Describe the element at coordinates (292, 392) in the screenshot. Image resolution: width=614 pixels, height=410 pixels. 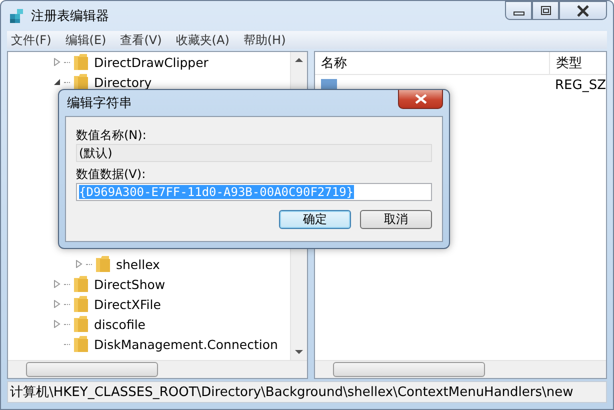
I see `registry-path: 计算机\HKEY_CLASSES_ROOT\Directory\Background\shellex\ContextMenuHandlers\new` at that location.